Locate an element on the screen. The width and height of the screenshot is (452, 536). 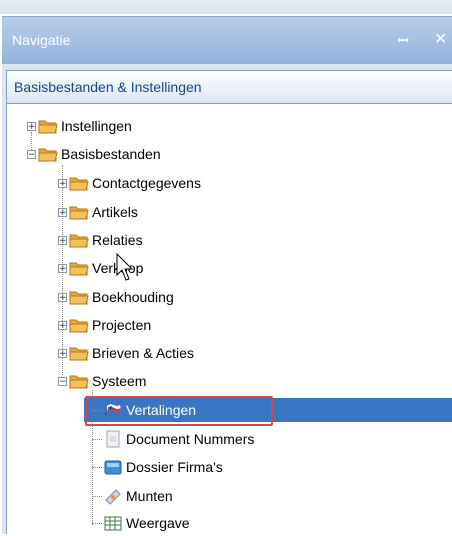
tree-item-label: Basisbestanden is located at coordinates (111, 154).